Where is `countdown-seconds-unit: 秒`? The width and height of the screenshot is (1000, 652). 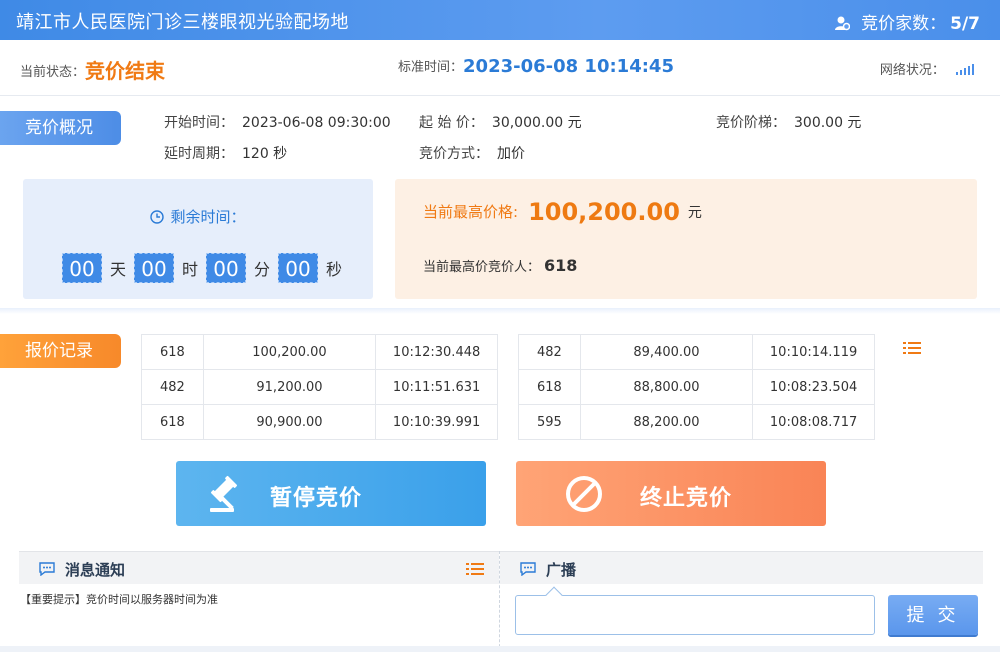 countdown-seconds-unit: 秒 is located at coordinates (333, 269).